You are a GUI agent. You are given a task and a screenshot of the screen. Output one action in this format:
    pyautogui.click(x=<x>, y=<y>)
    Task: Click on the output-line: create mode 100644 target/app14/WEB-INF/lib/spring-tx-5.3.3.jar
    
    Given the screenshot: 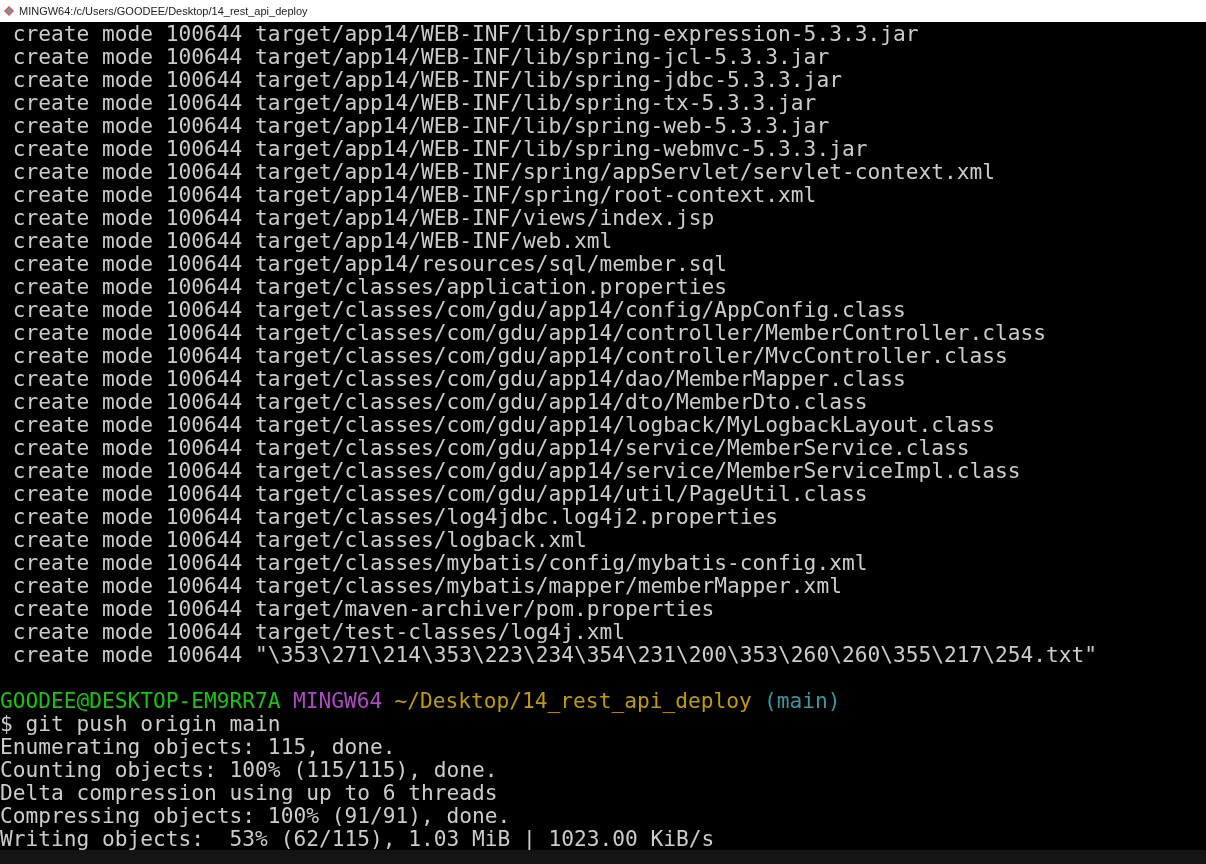 What is the action you would take?
    pyautogui.click(x=414, y=102)
    